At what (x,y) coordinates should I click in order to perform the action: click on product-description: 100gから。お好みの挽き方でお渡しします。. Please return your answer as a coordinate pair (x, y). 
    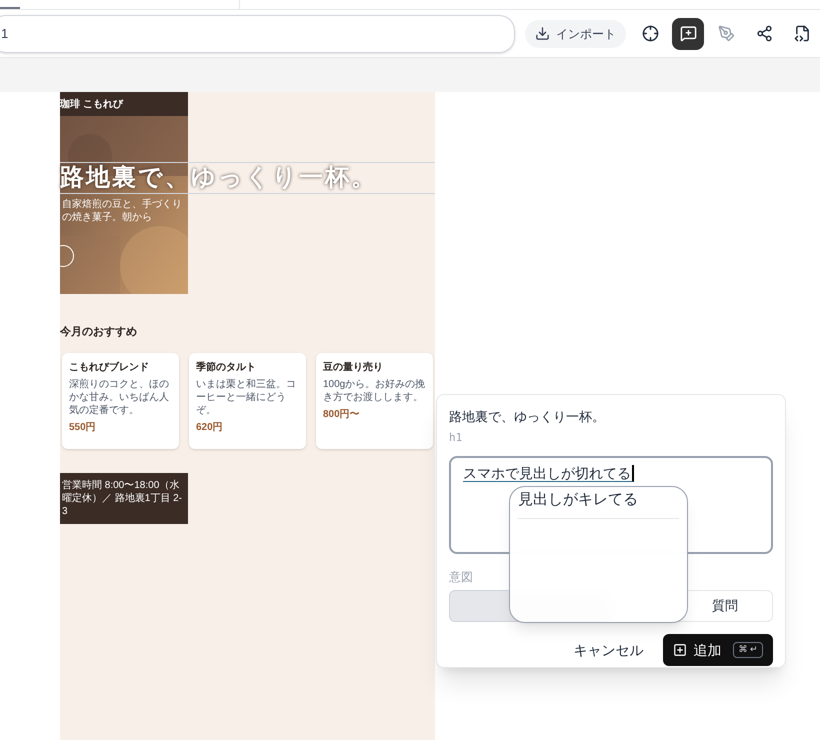
    Looking at the image, I should click on (374, 391).